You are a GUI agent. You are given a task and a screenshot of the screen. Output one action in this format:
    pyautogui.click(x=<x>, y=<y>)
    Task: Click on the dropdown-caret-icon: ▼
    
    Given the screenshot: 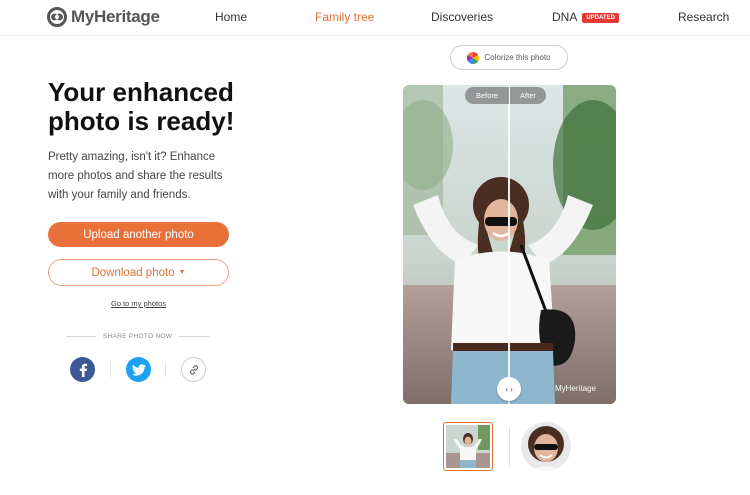 What is the action you would take?
    pyautogui.click(x=182, y=272)
    